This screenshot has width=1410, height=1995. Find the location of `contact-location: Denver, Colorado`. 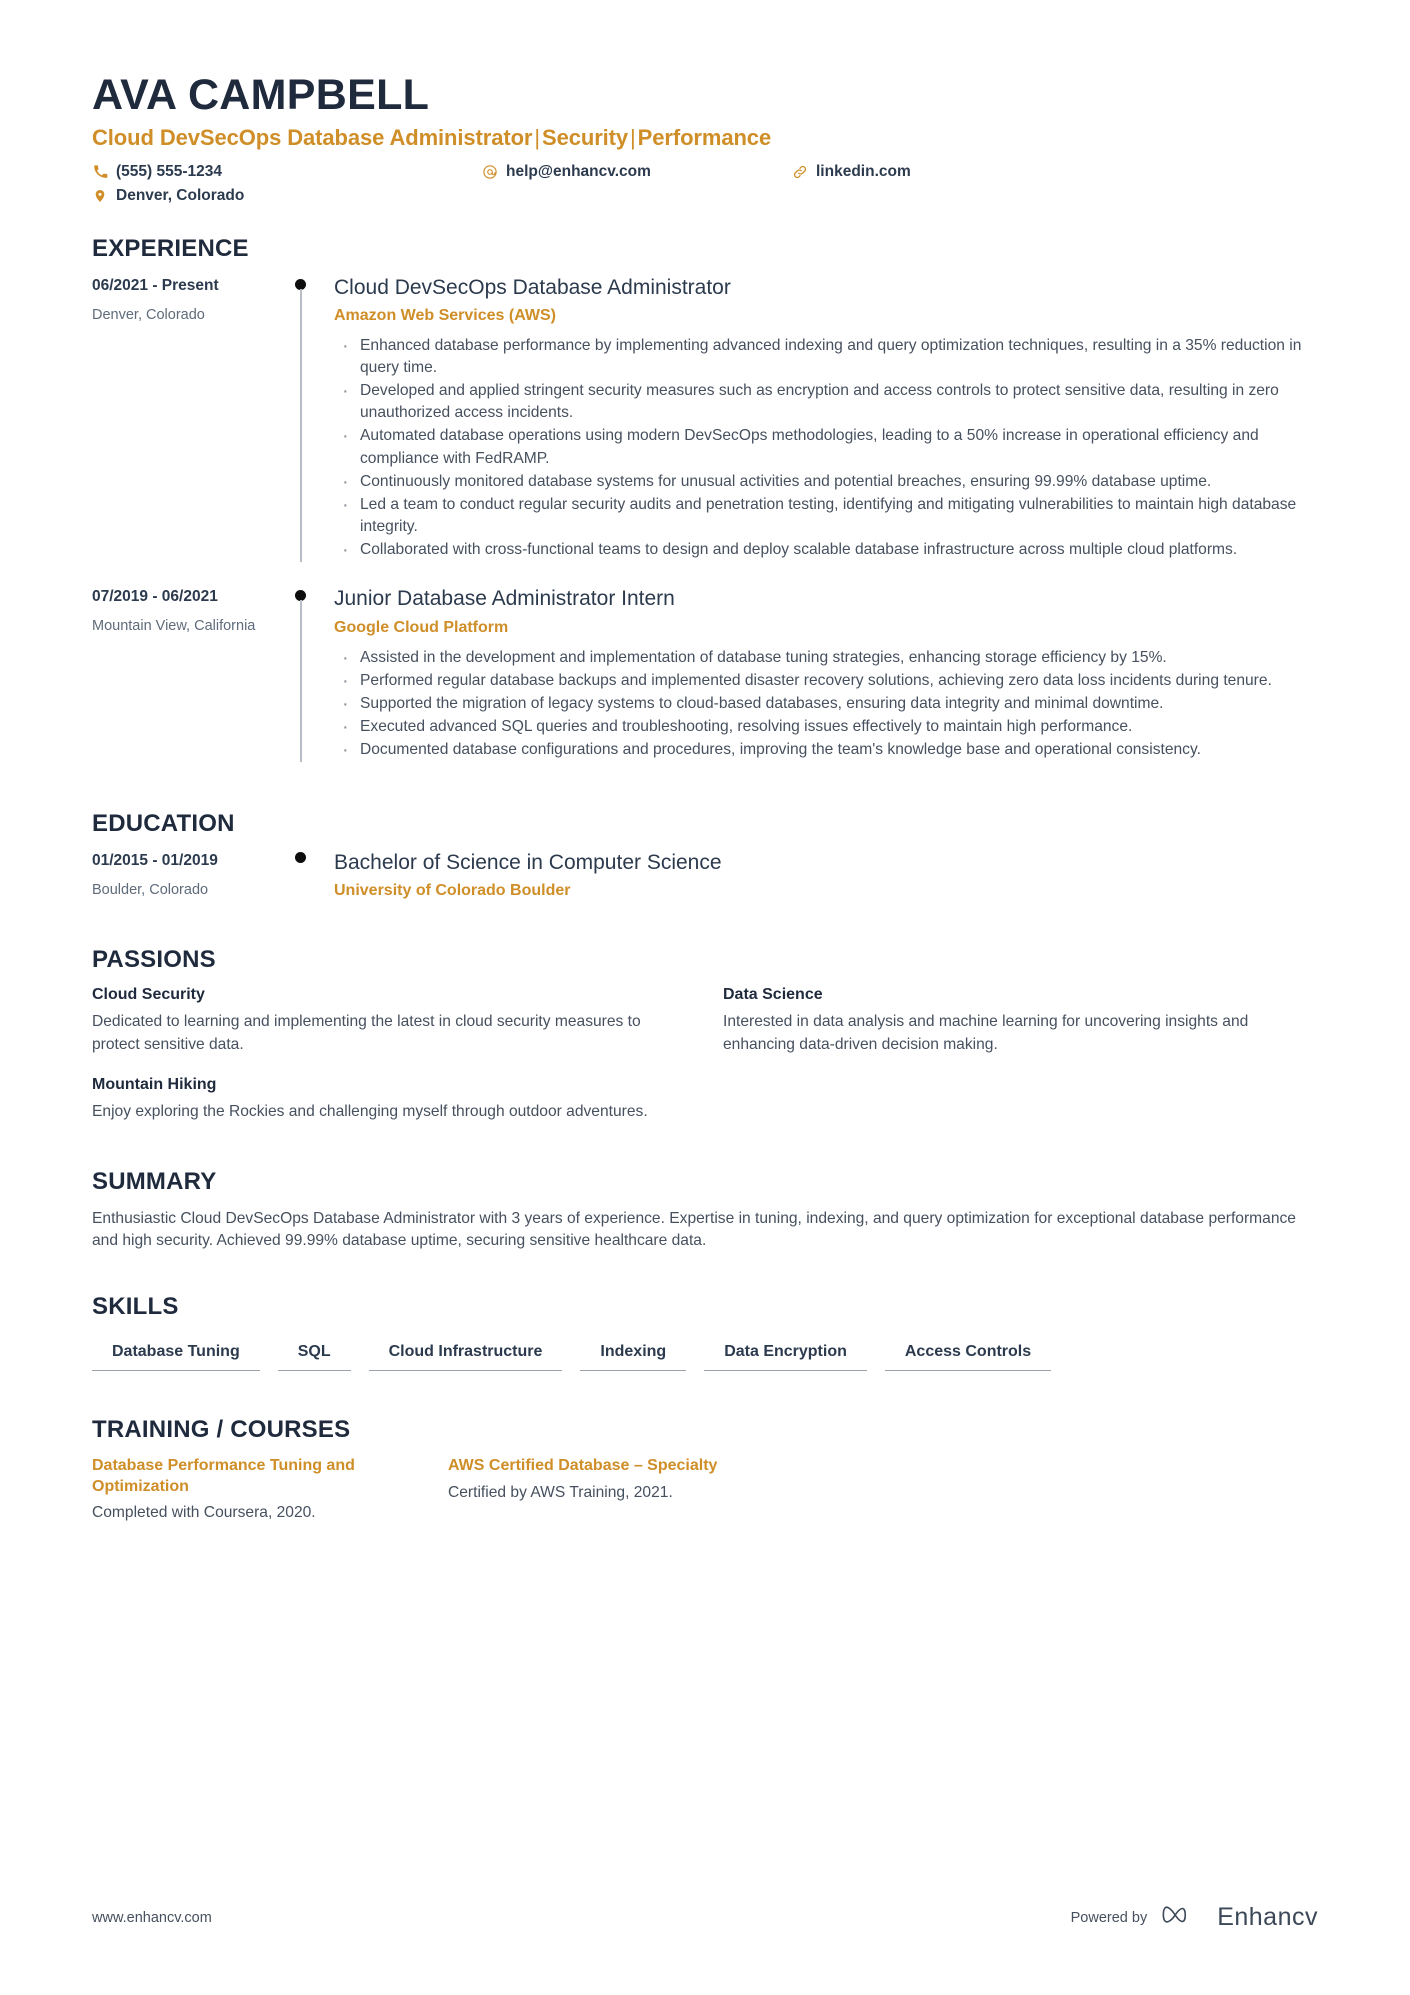

contact-location: Denver, Colorado is located at coordinates (287, 196).